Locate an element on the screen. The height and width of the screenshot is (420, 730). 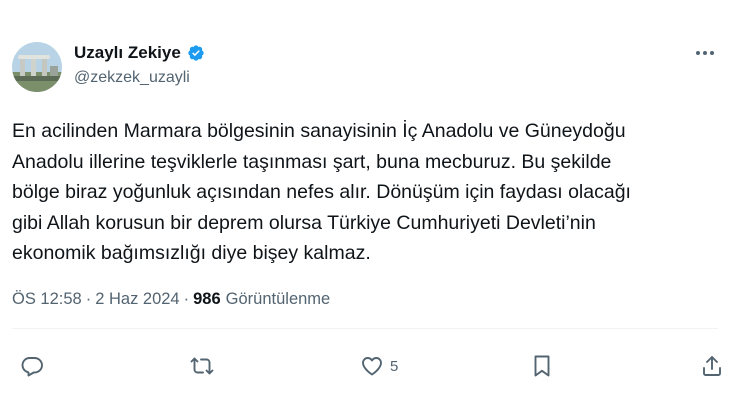
tweet-time: ÖS 12:58 is located at coordinates (47, 299).